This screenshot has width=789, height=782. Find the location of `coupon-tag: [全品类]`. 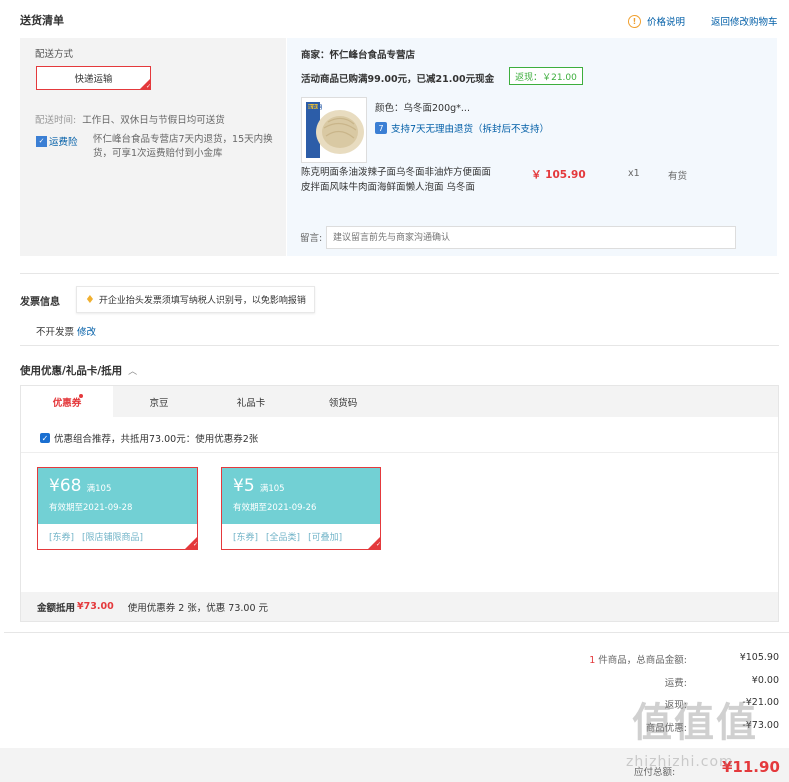

coupon-tag: [全品类] is located at coordinates (283, 538).